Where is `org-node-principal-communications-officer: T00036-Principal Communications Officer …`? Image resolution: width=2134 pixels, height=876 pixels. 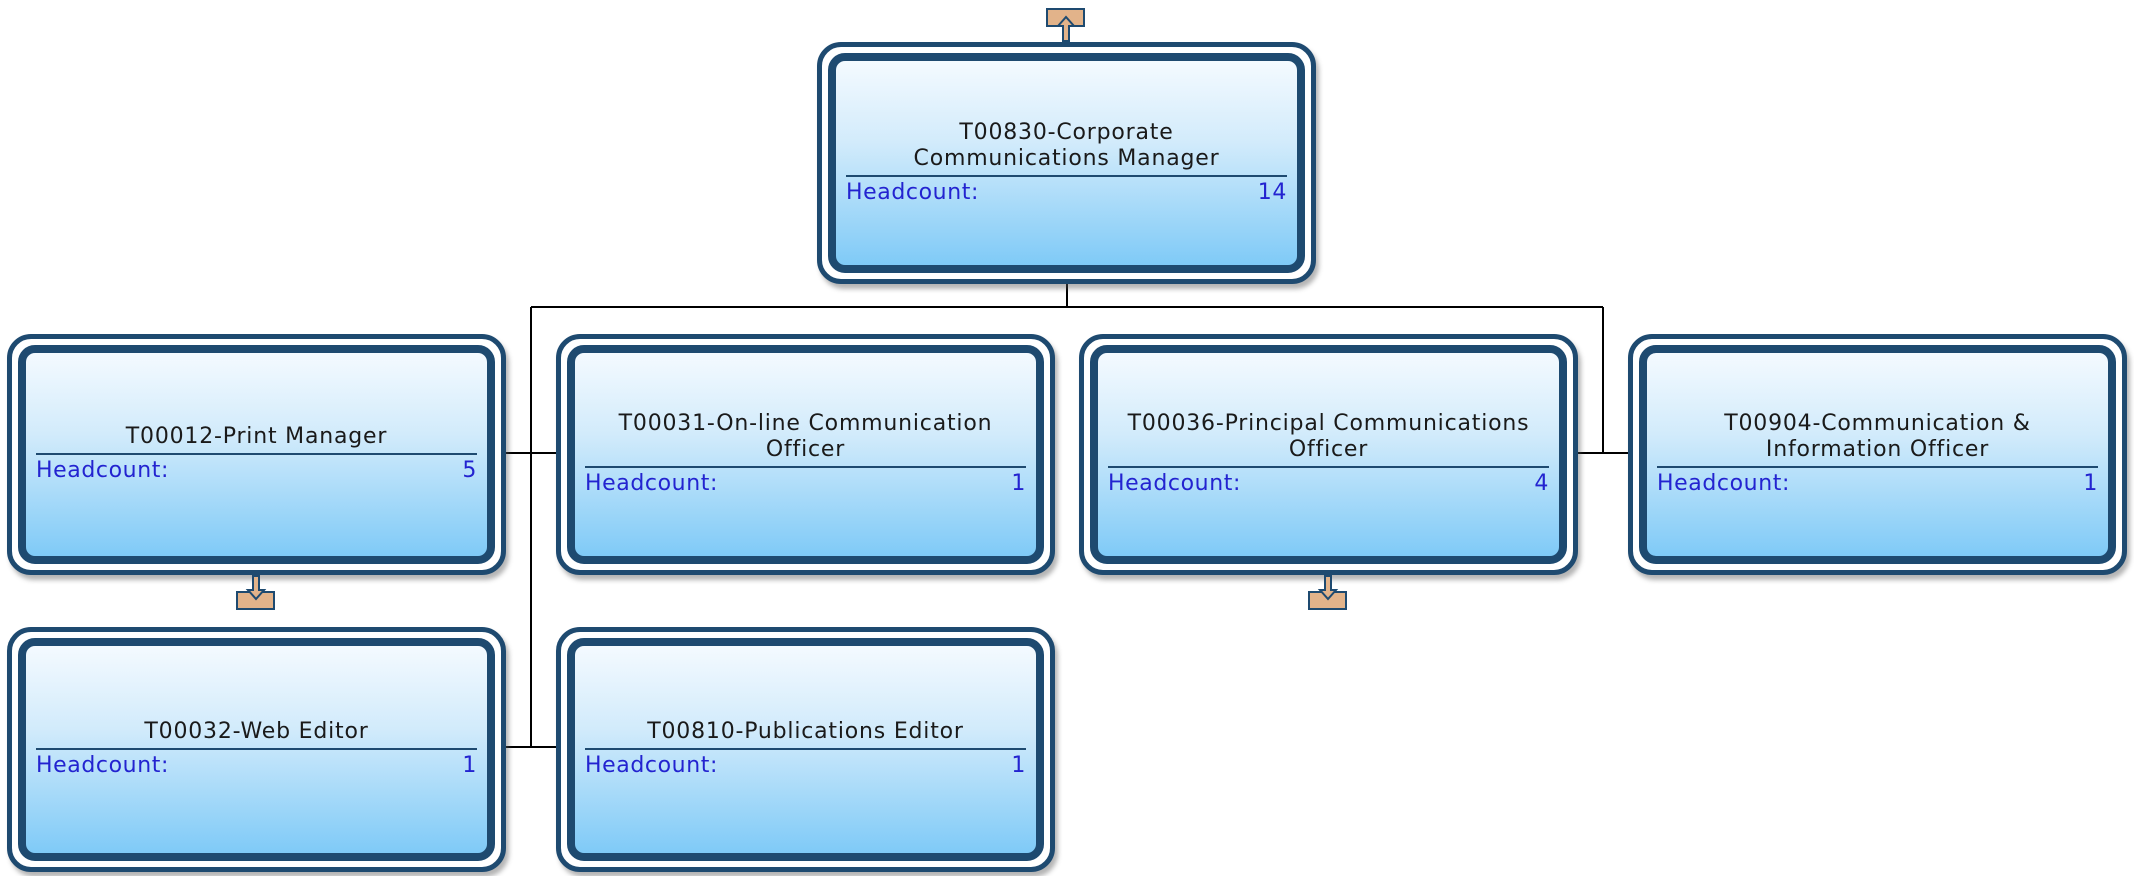
org-node-principal-communications-officer: T00036-Principal Communications Officer … is located at coordinates (1328, 454).